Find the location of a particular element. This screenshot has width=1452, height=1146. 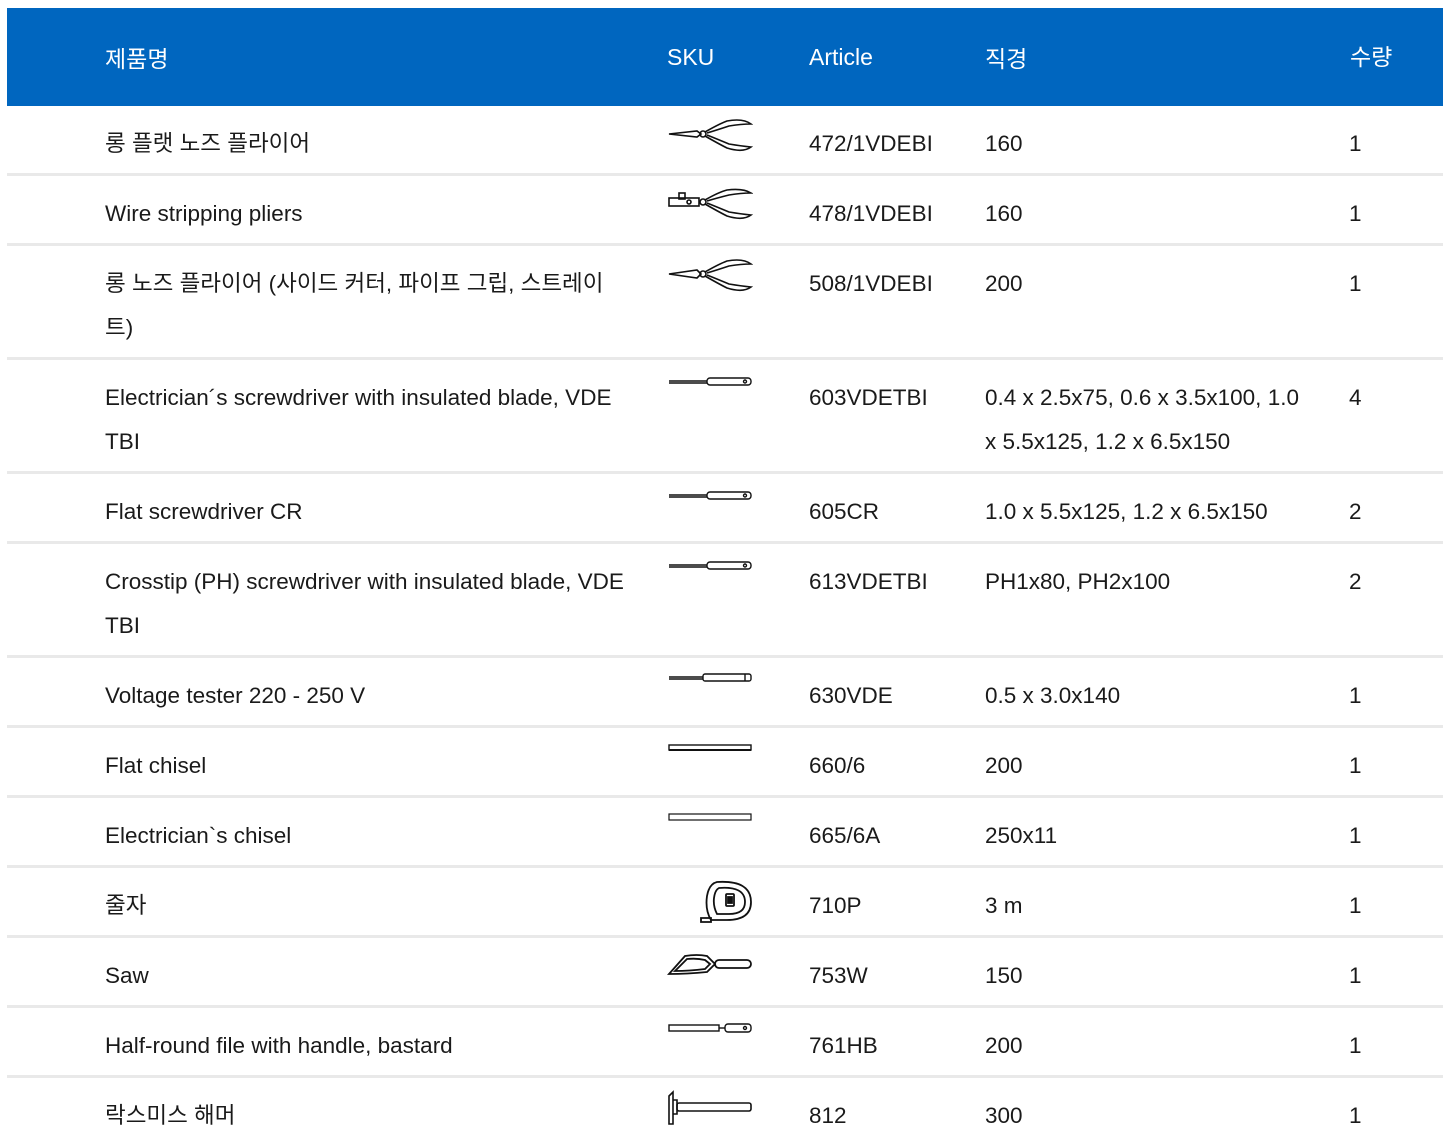

saw-icon is located at coordinates (710, 968).